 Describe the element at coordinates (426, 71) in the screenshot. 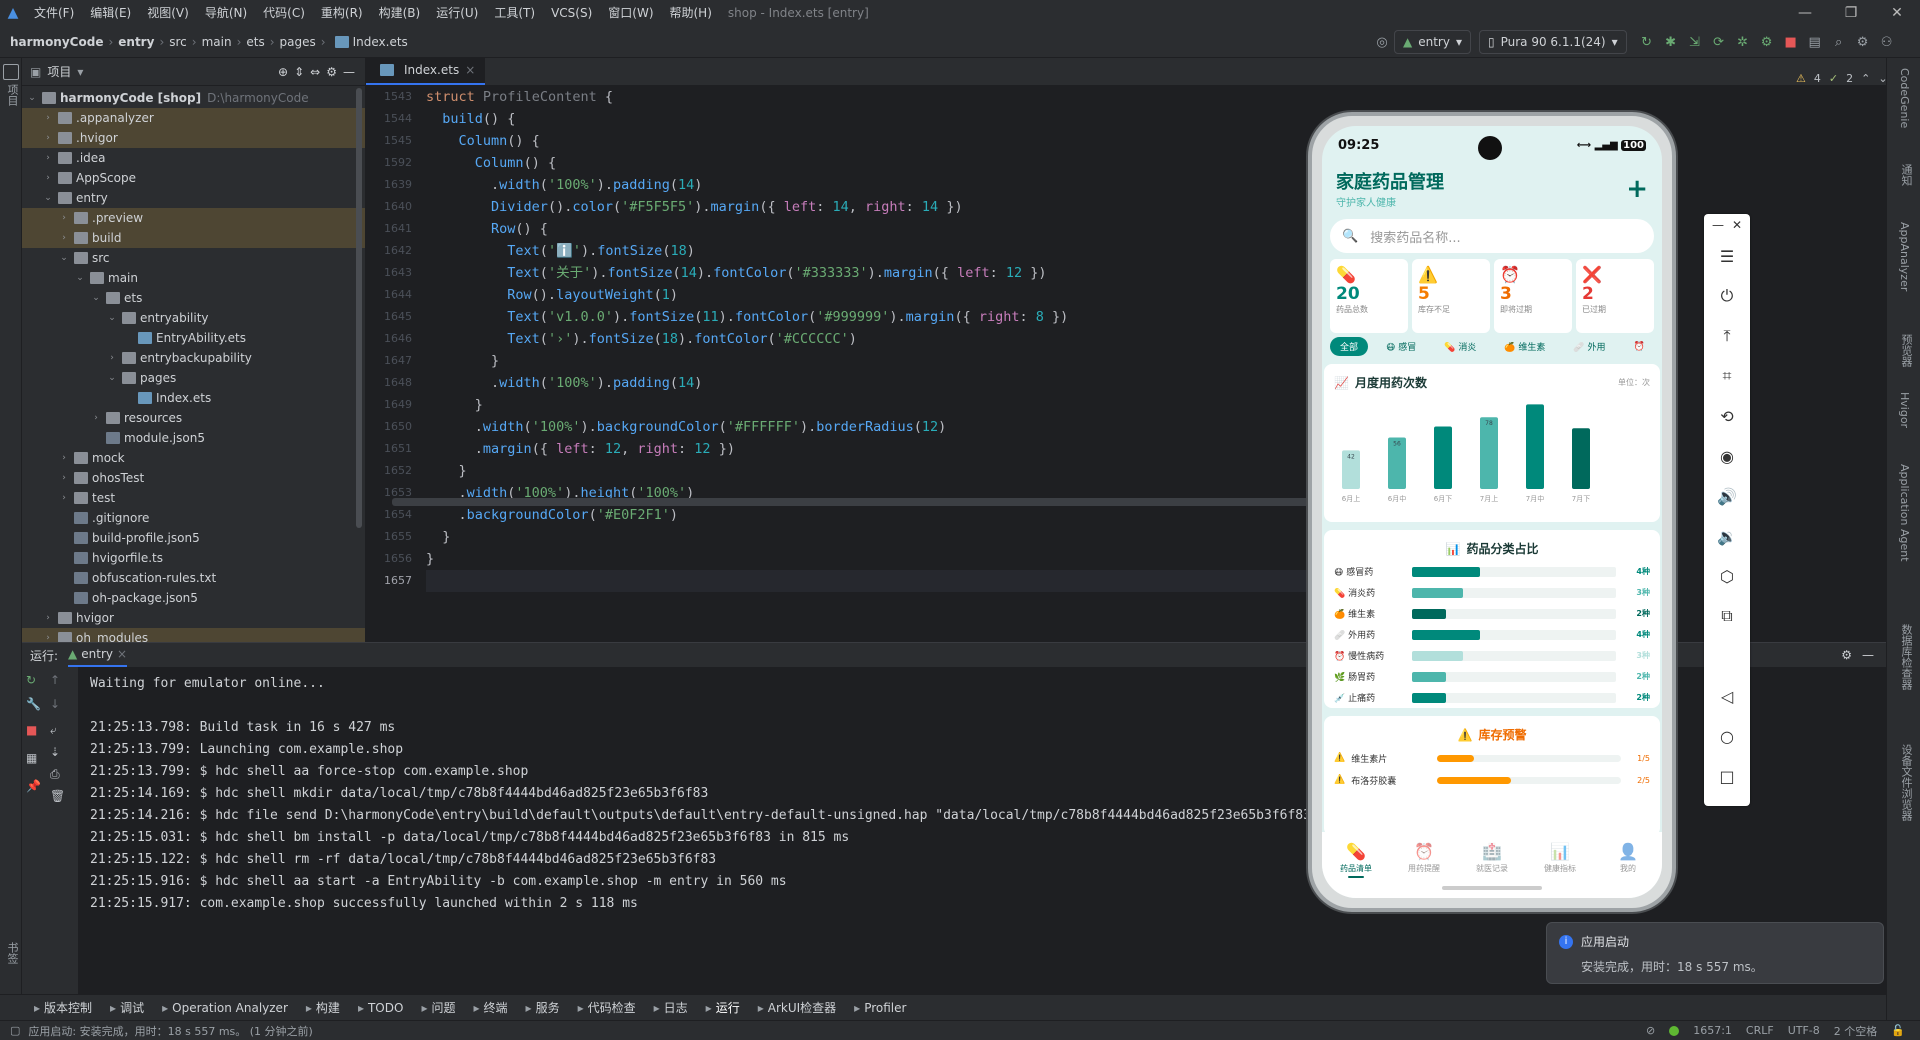

I see `tab-index-ets: Index.ets ×` at that location.